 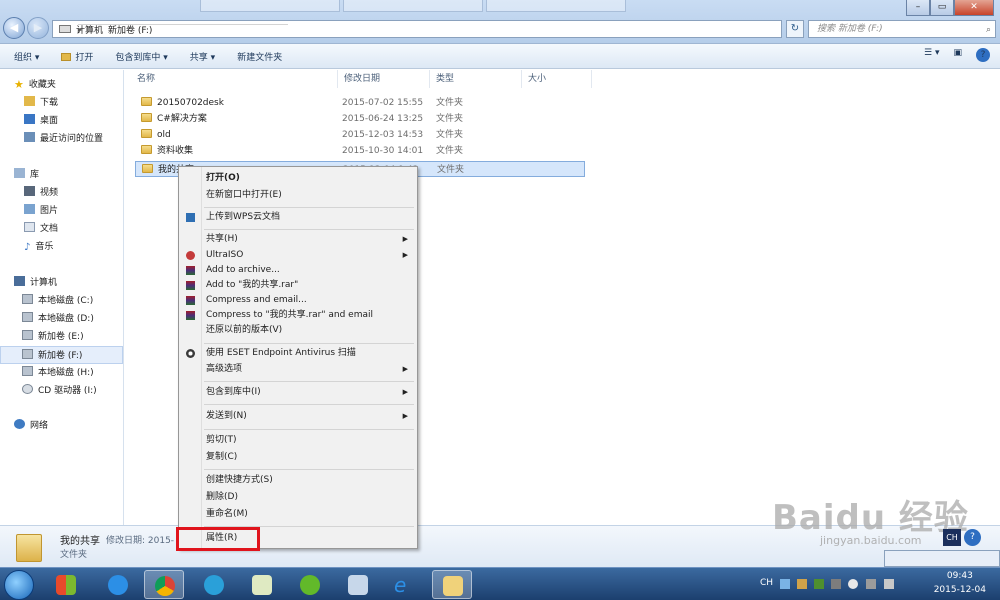 What do you see at coordinates (14, 28) in the screenshot?
I see `back-button: ◀` at bounding box center [14, 28].